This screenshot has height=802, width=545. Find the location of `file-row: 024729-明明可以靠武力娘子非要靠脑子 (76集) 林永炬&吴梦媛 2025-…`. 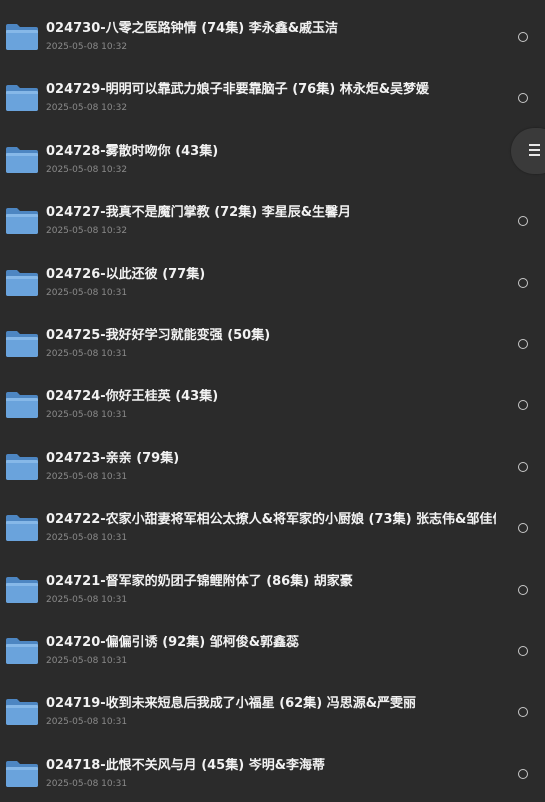

file-row: 024729-明明可以靠武力娘子非要靠脑子 (76集) 林永炬&吴梦媛 2025-… is located at coordinates (272, 95).